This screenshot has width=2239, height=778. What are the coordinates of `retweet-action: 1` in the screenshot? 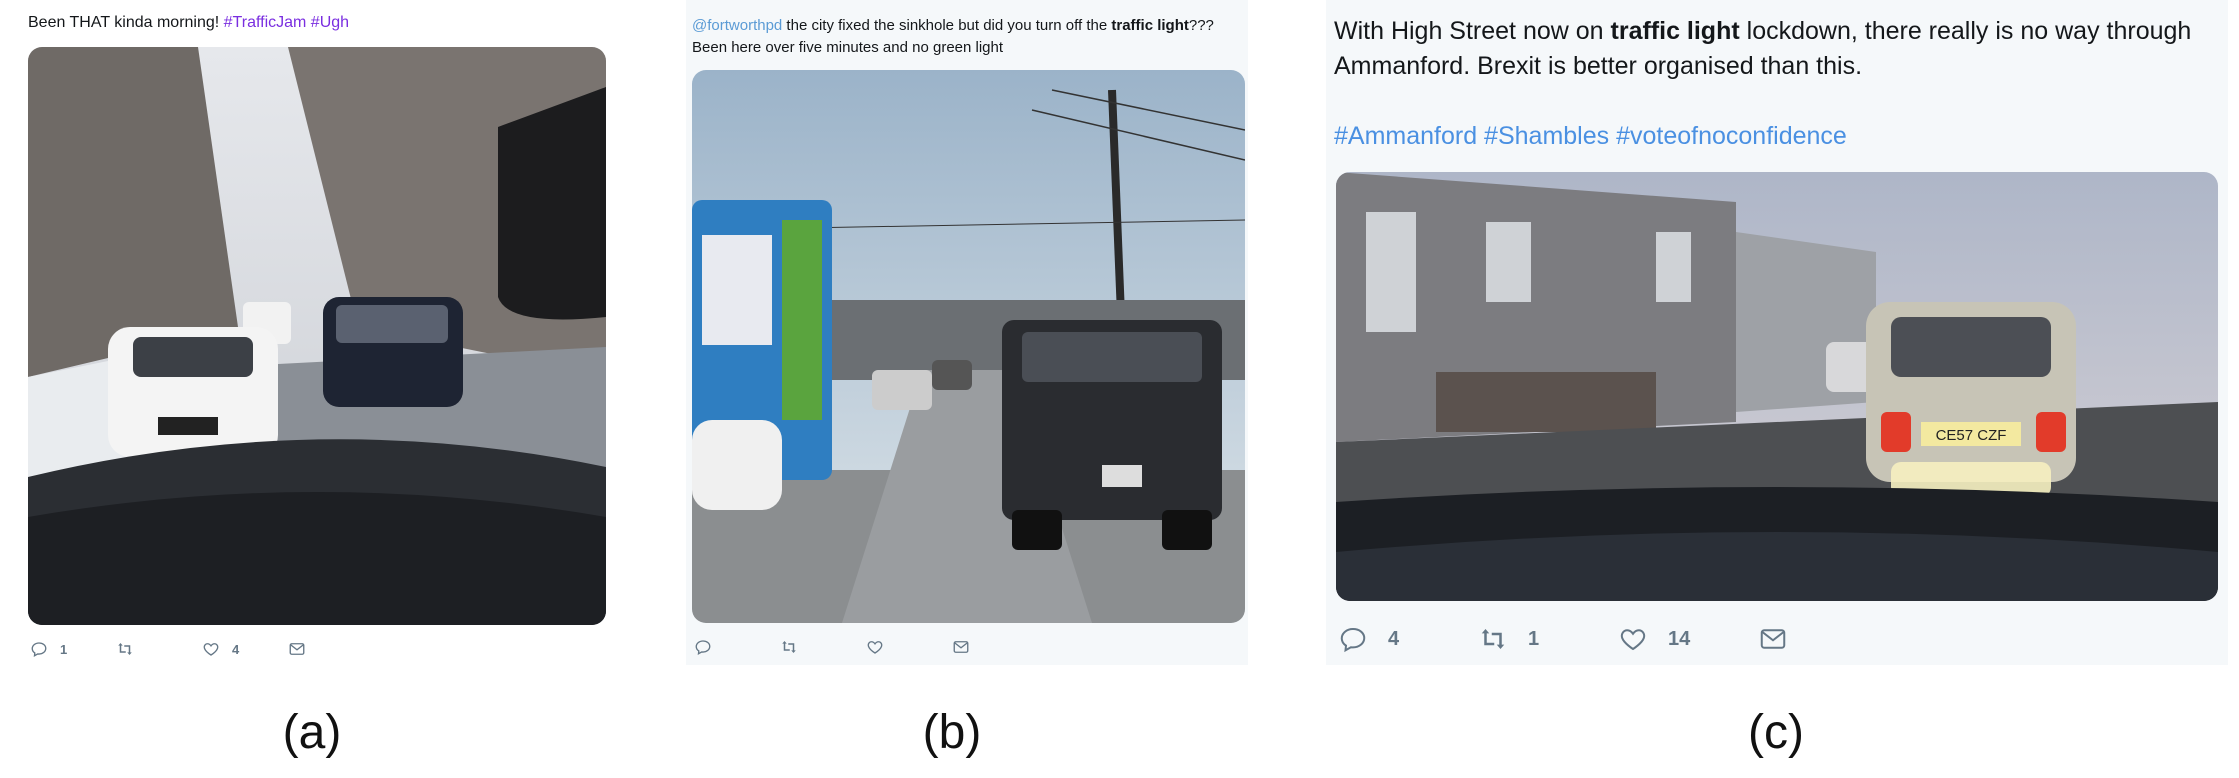 It's located at (1548, 639).